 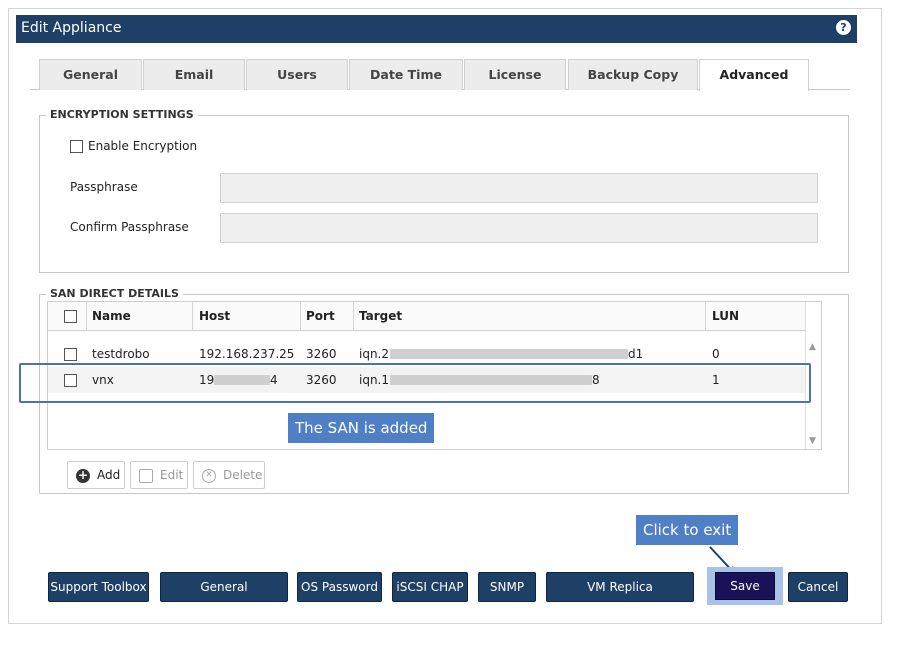 I want to click on column-header-host: Host, so click(x=214, y=316).